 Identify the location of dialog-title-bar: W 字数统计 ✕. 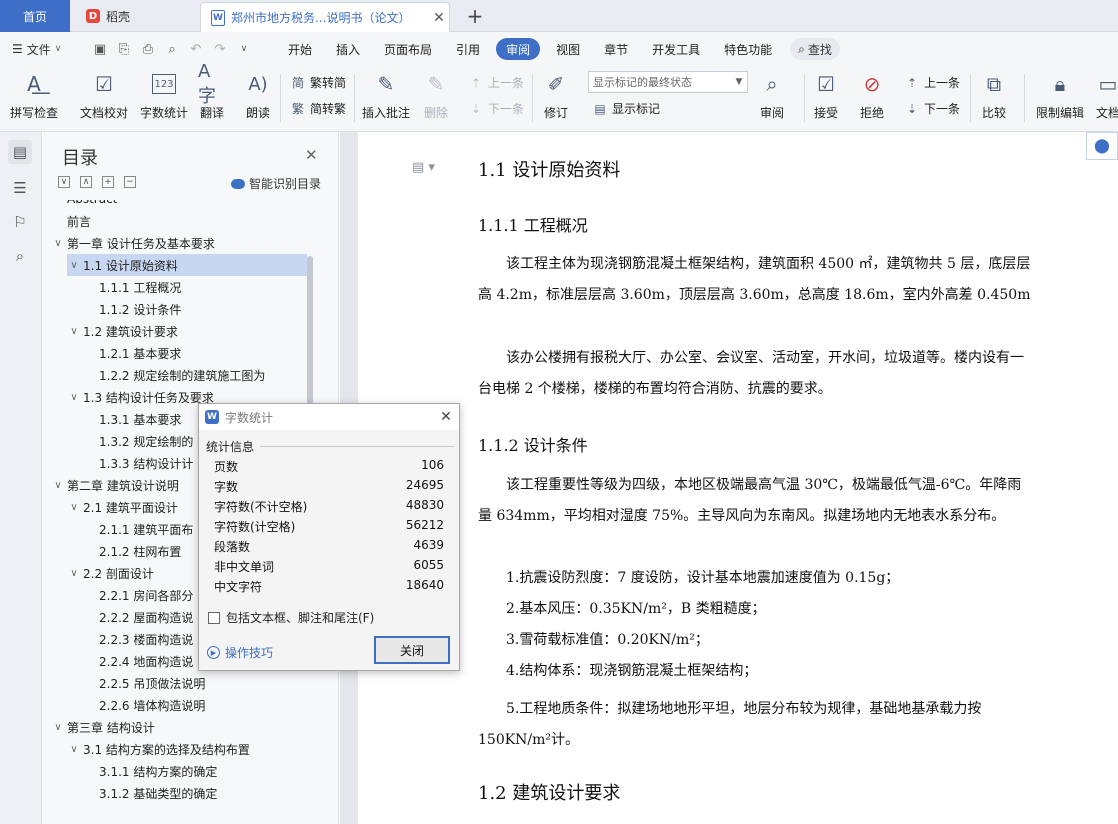
(329, 417).